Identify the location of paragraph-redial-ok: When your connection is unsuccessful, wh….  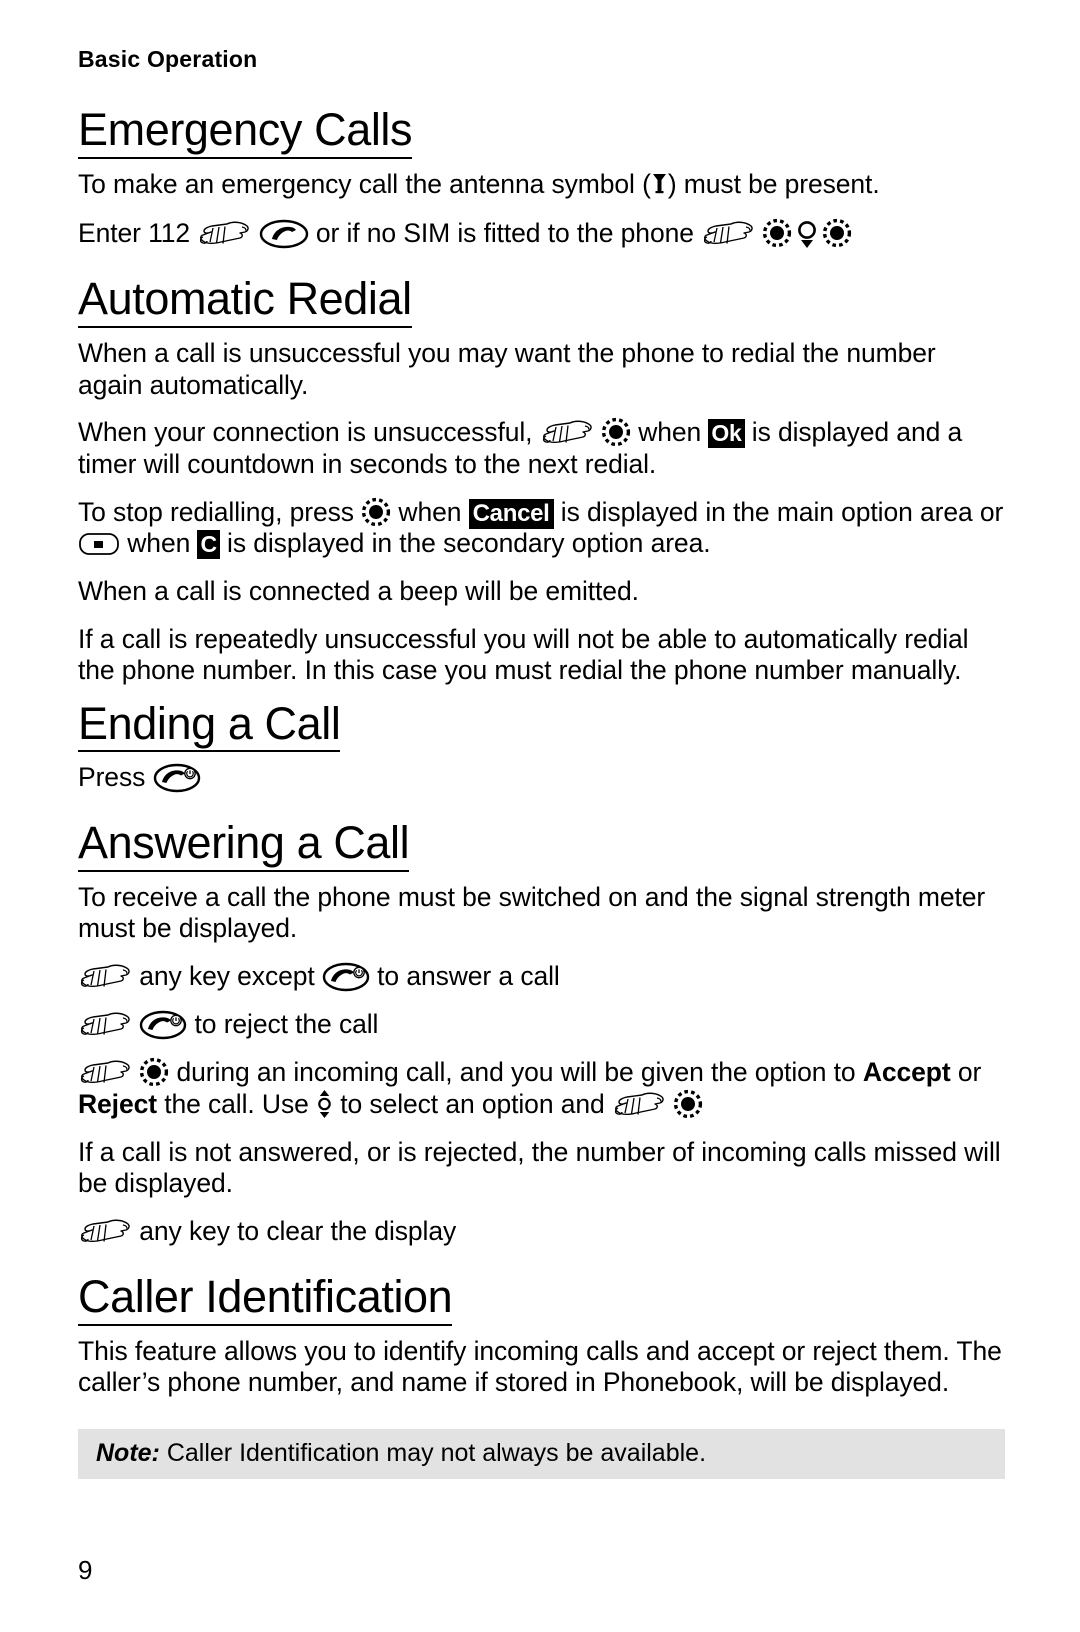
(520, 448).